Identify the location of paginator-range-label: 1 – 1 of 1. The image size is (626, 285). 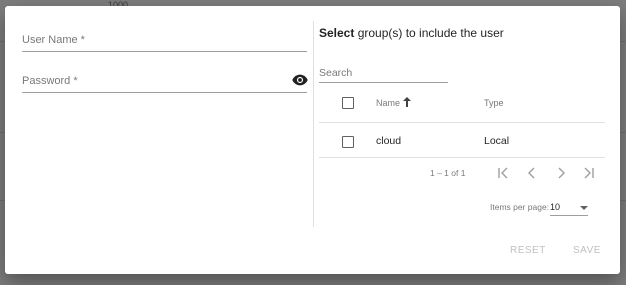
(448, 173).